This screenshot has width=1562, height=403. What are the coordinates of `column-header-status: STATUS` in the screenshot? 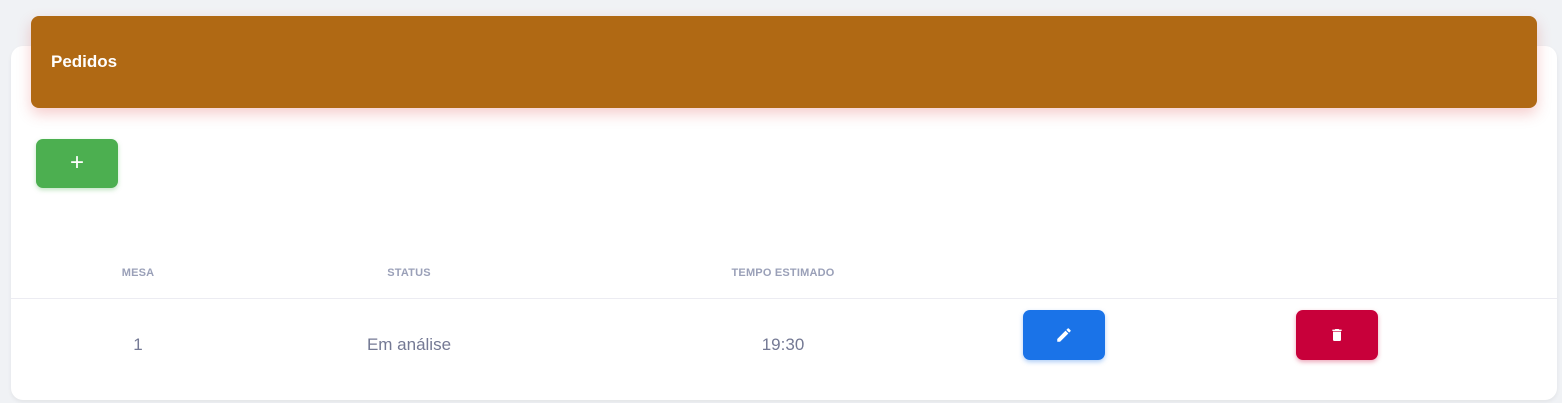 It's located at (409, 273).